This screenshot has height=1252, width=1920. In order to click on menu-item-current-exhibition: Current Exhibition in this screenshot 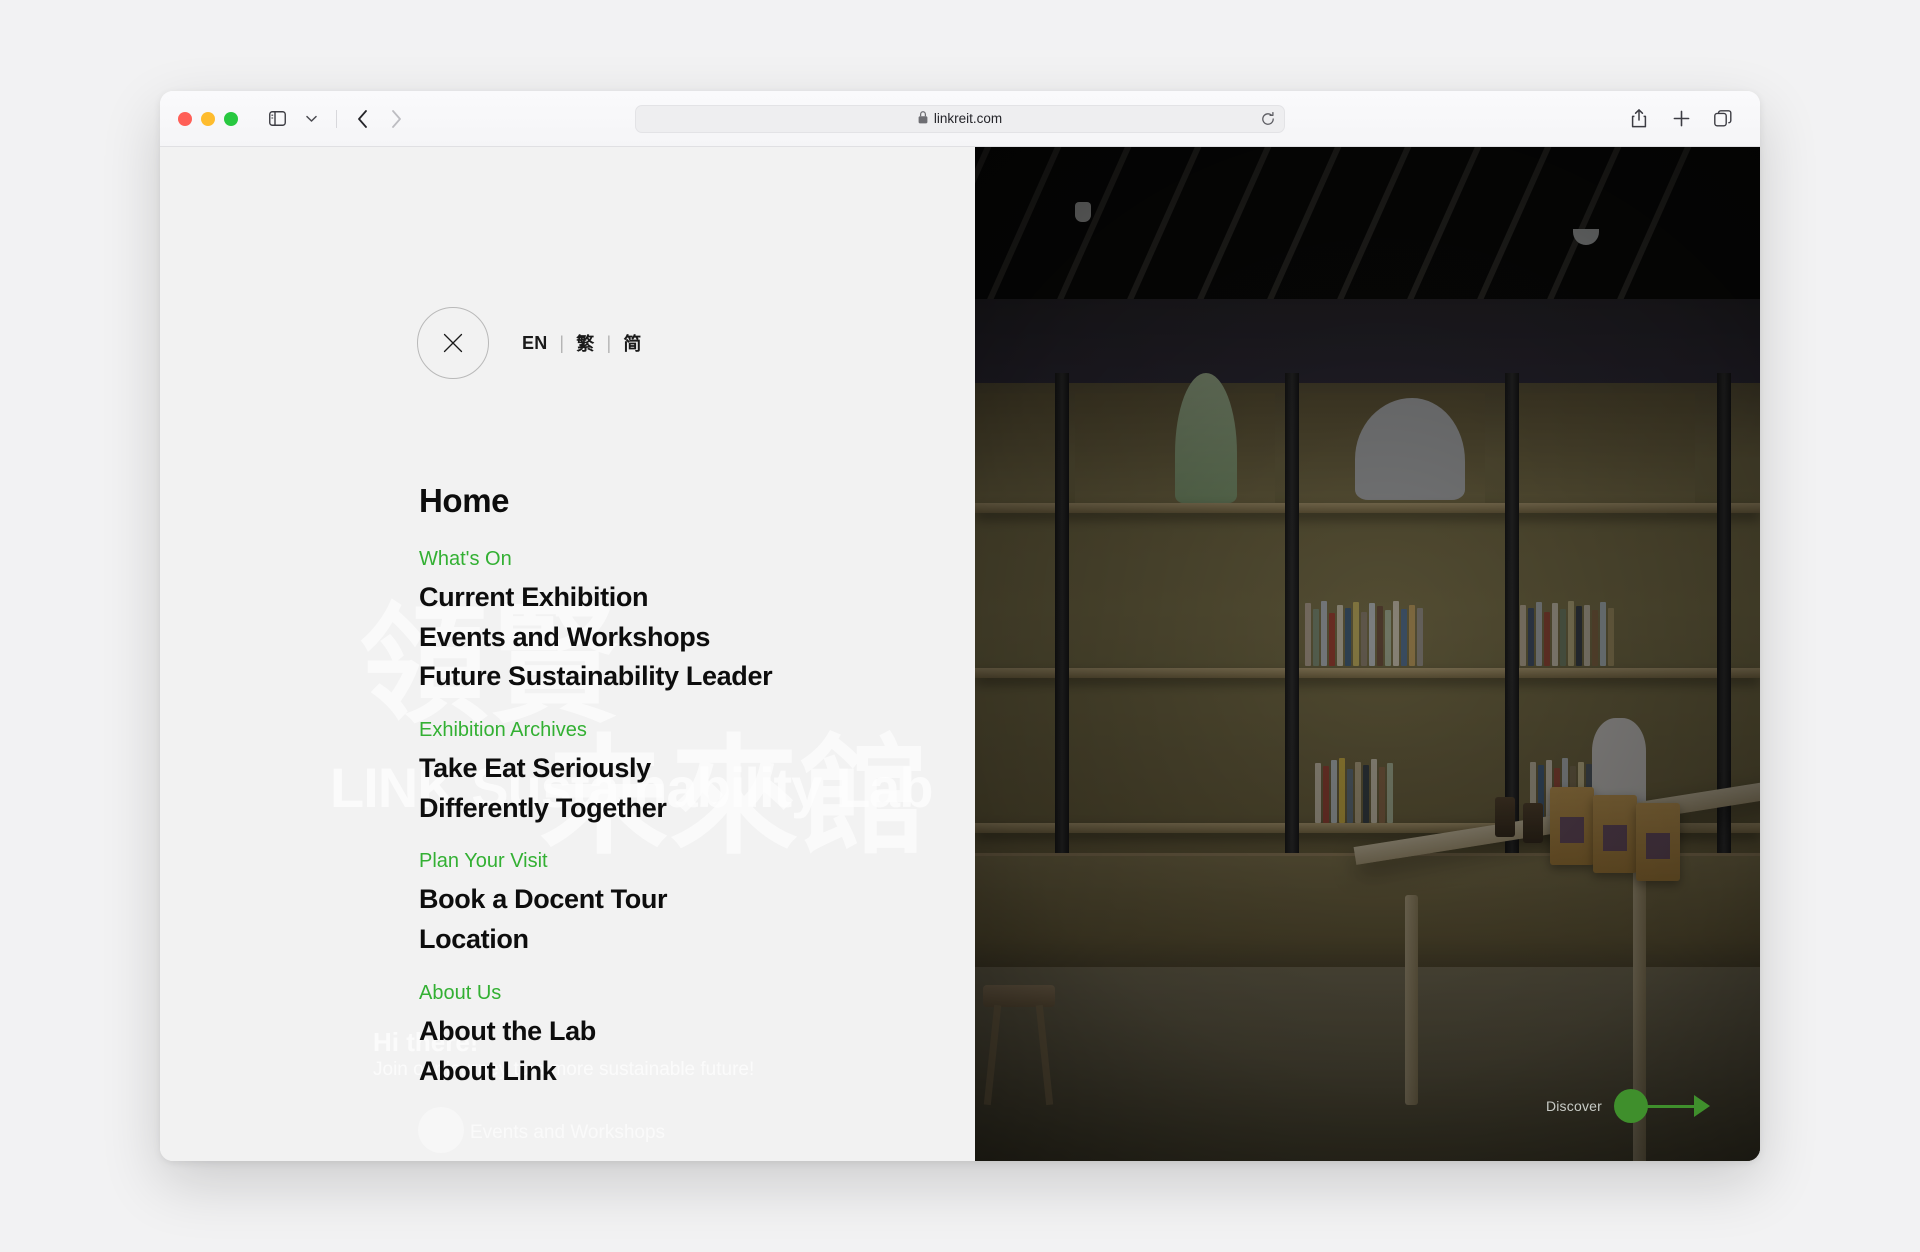, I will do `click(595, 598)`.